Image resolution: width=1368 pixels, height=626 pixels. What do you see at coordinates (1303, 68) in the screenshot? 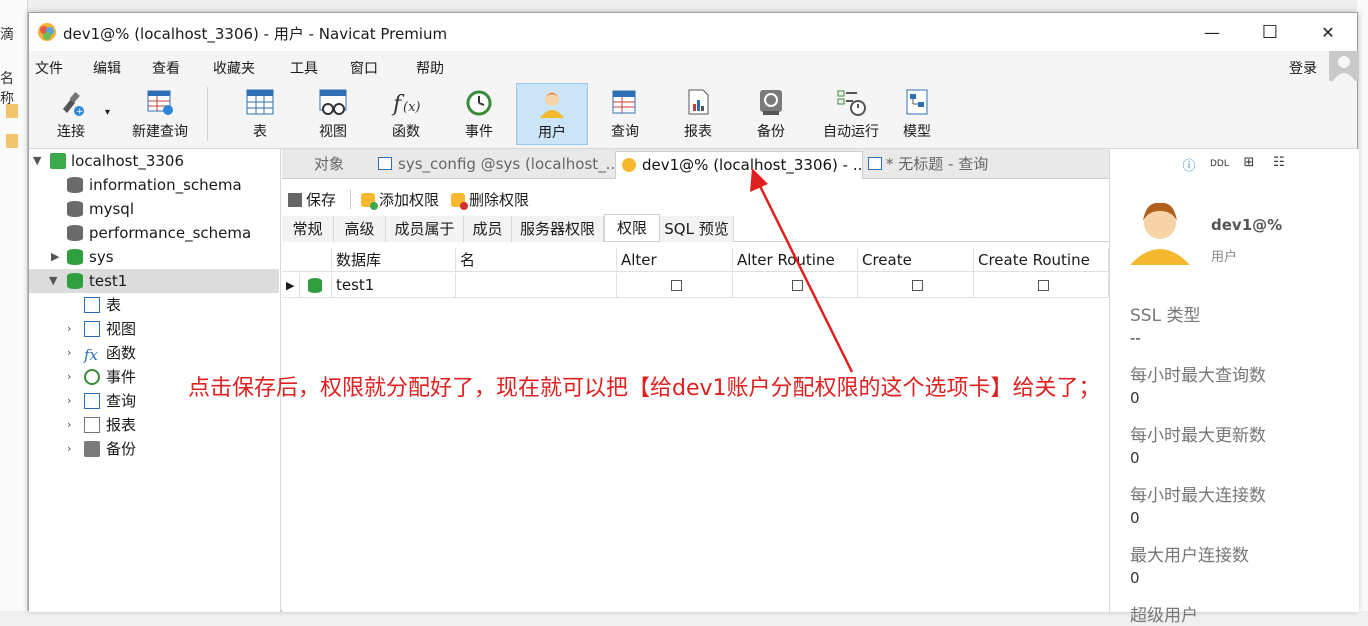
I see `login-button: 登录` at bounding box center [1303, 68].